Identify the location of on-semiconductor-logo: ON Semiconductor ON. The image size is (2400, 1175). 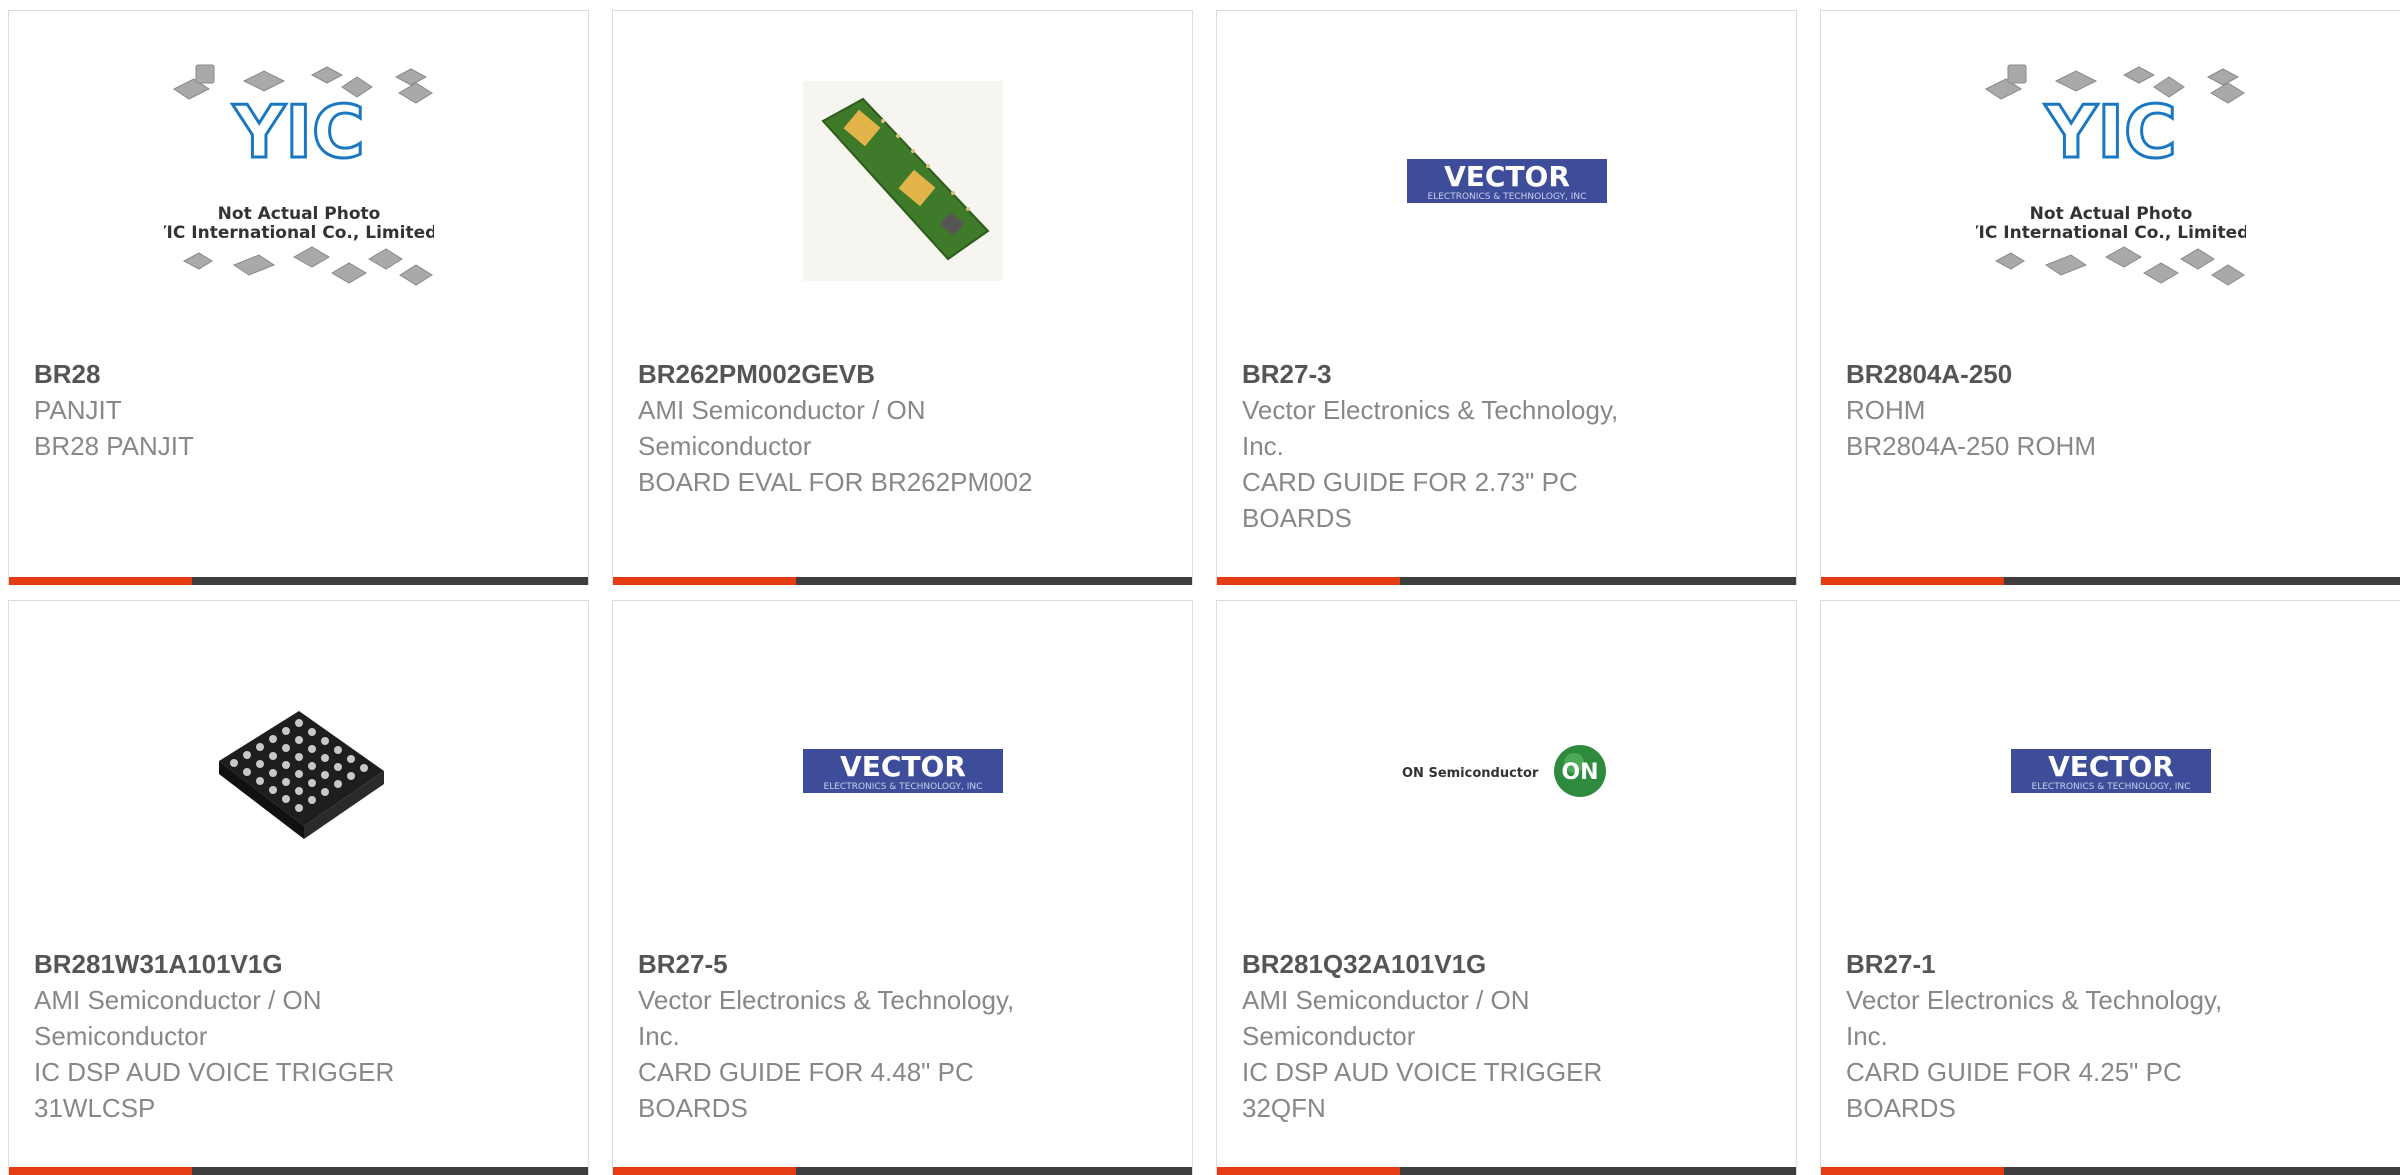
(1507, 773).